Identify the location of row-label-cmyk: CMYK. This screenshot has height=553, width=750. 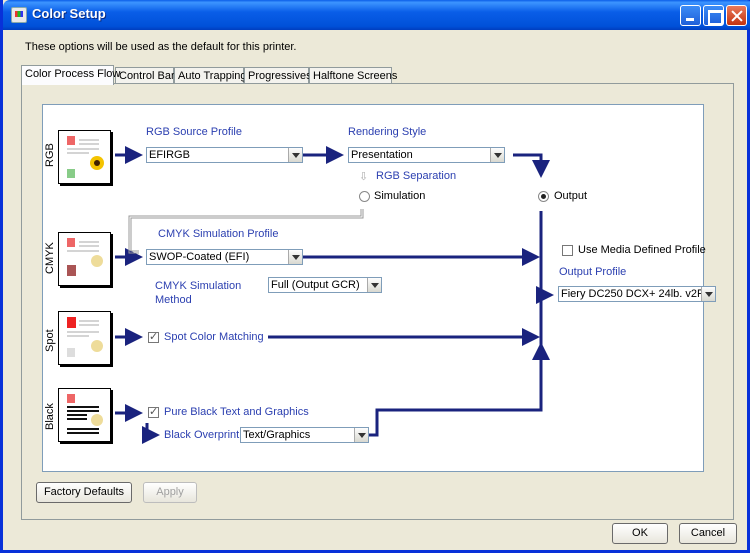
(50, 258).